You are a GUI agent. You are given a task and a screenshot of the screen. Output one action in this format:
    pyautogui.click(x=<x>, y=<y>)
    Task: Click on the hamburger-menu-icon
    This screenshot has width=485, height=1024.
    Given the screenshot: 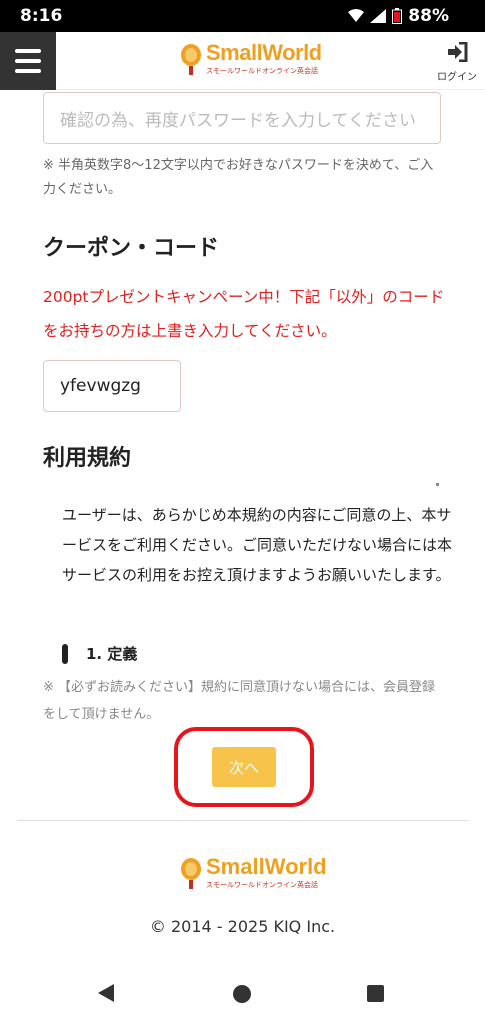 What is the action you would take?
    pyautogui.click(x=28, y=61)
    